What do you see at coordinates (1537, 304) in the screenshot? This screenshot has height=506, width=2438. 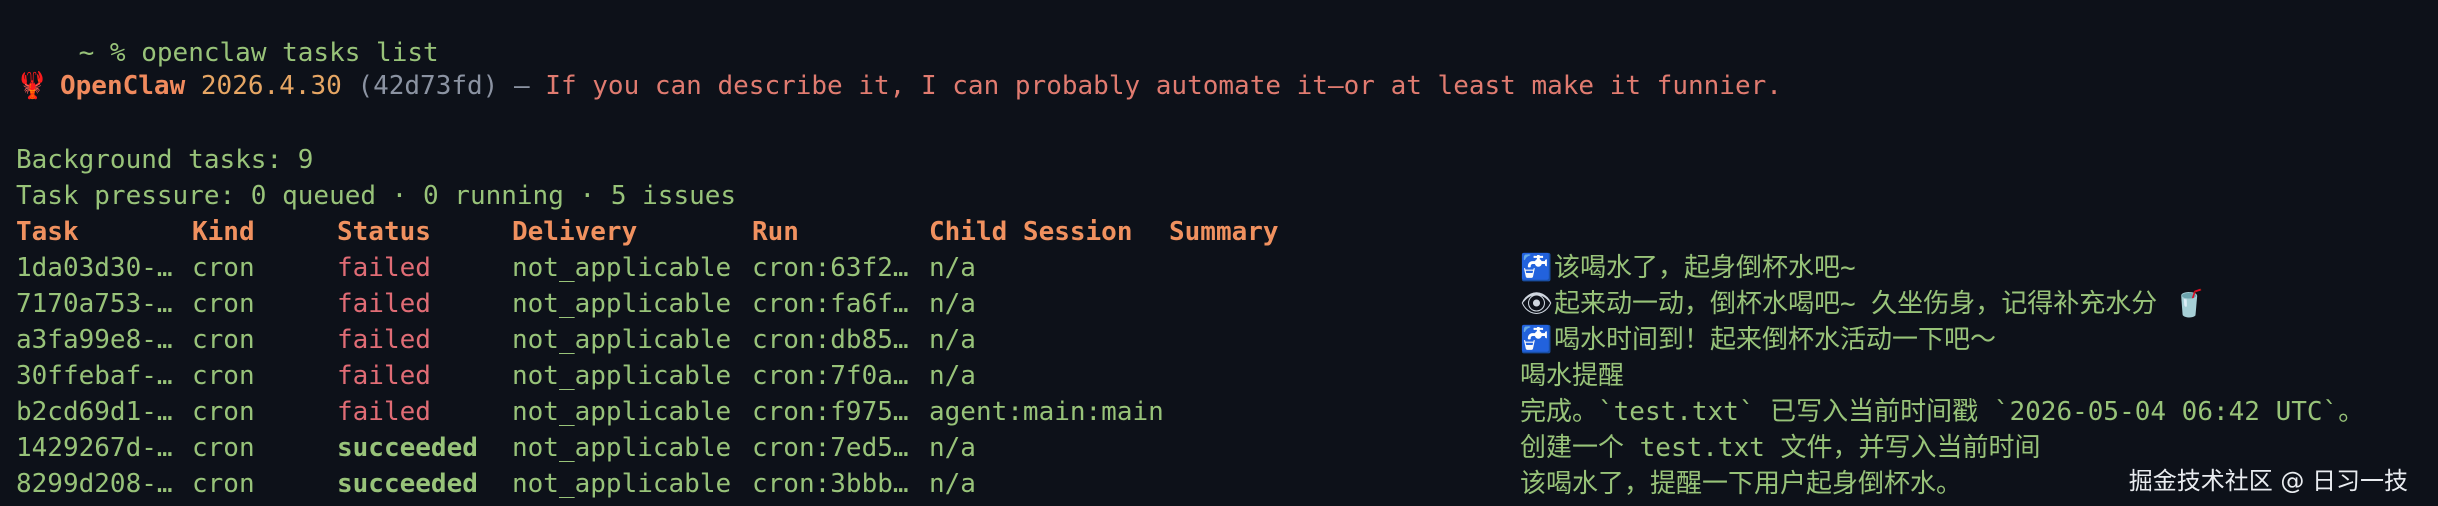 I see `eye-icon: 👁` at bounding box center [1537, 304].